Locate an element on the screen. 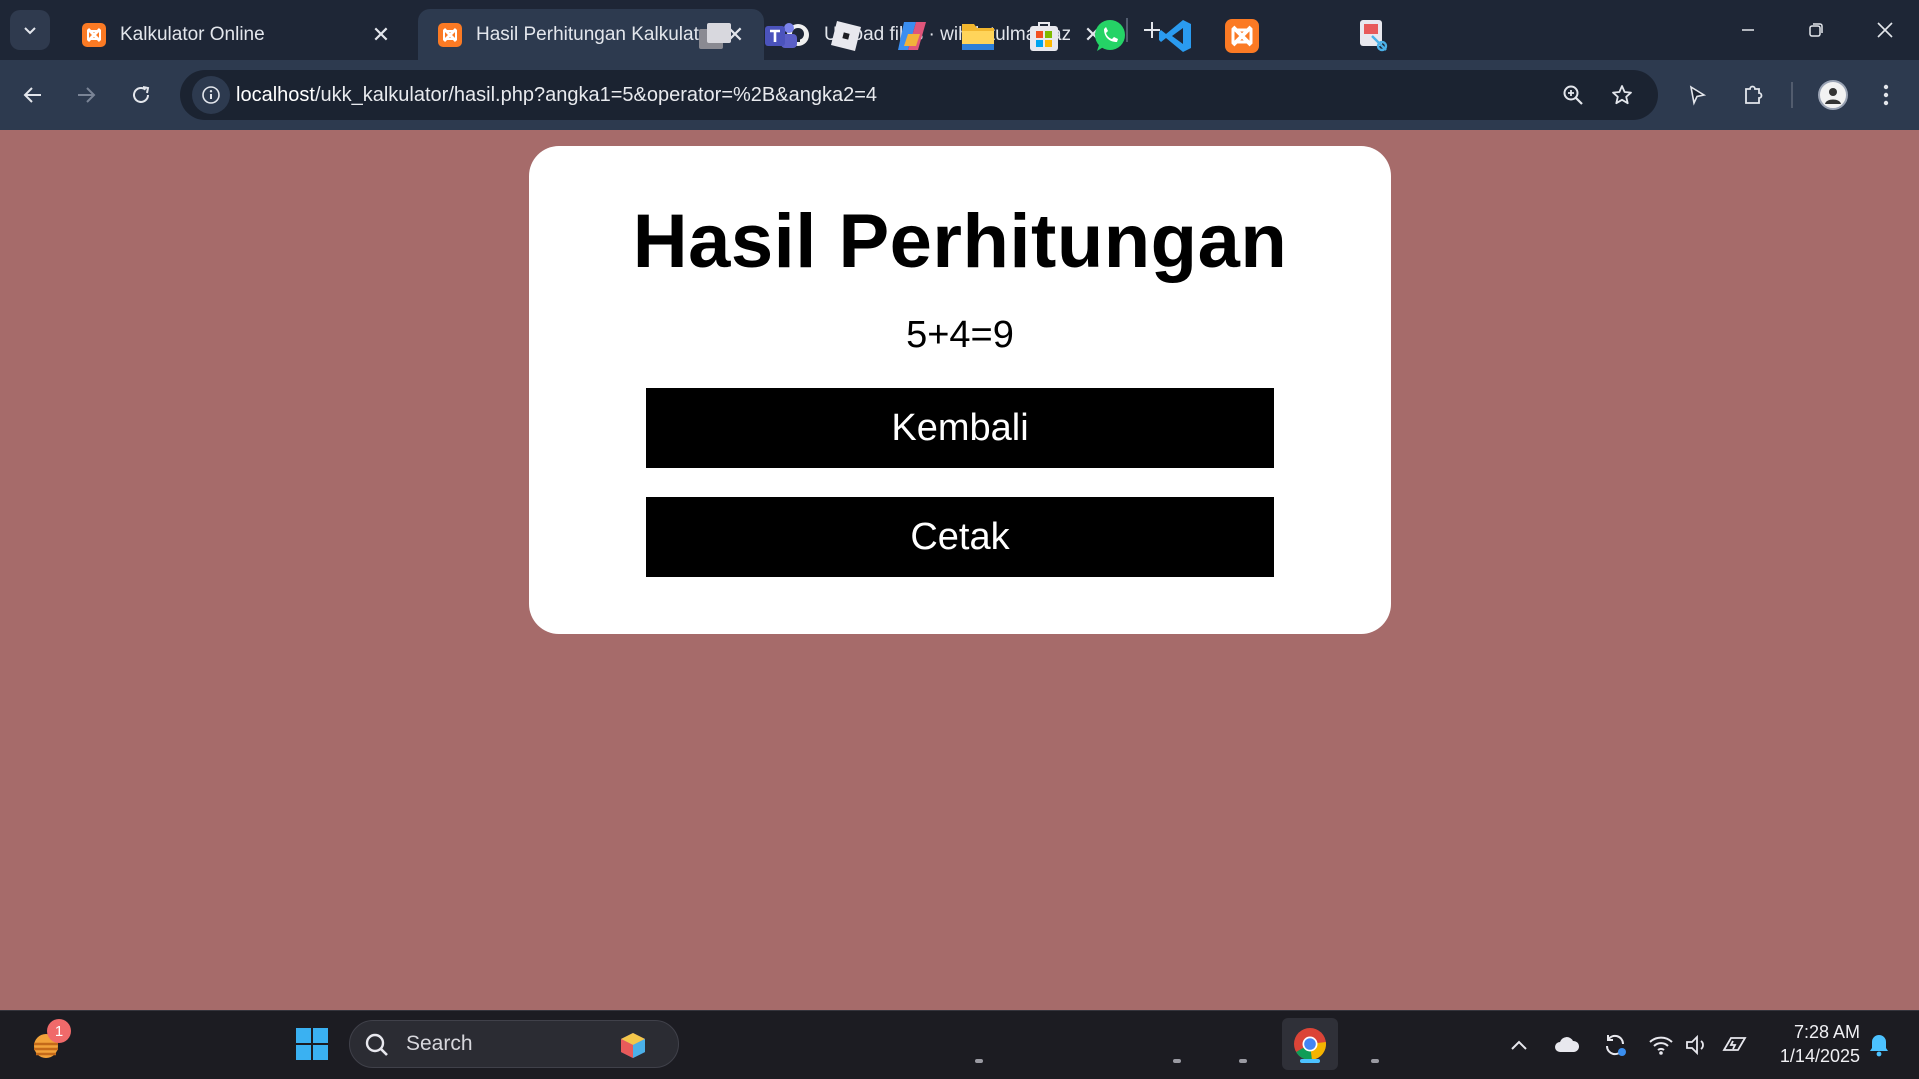  reload-icon is located at coordinates (141, 94).